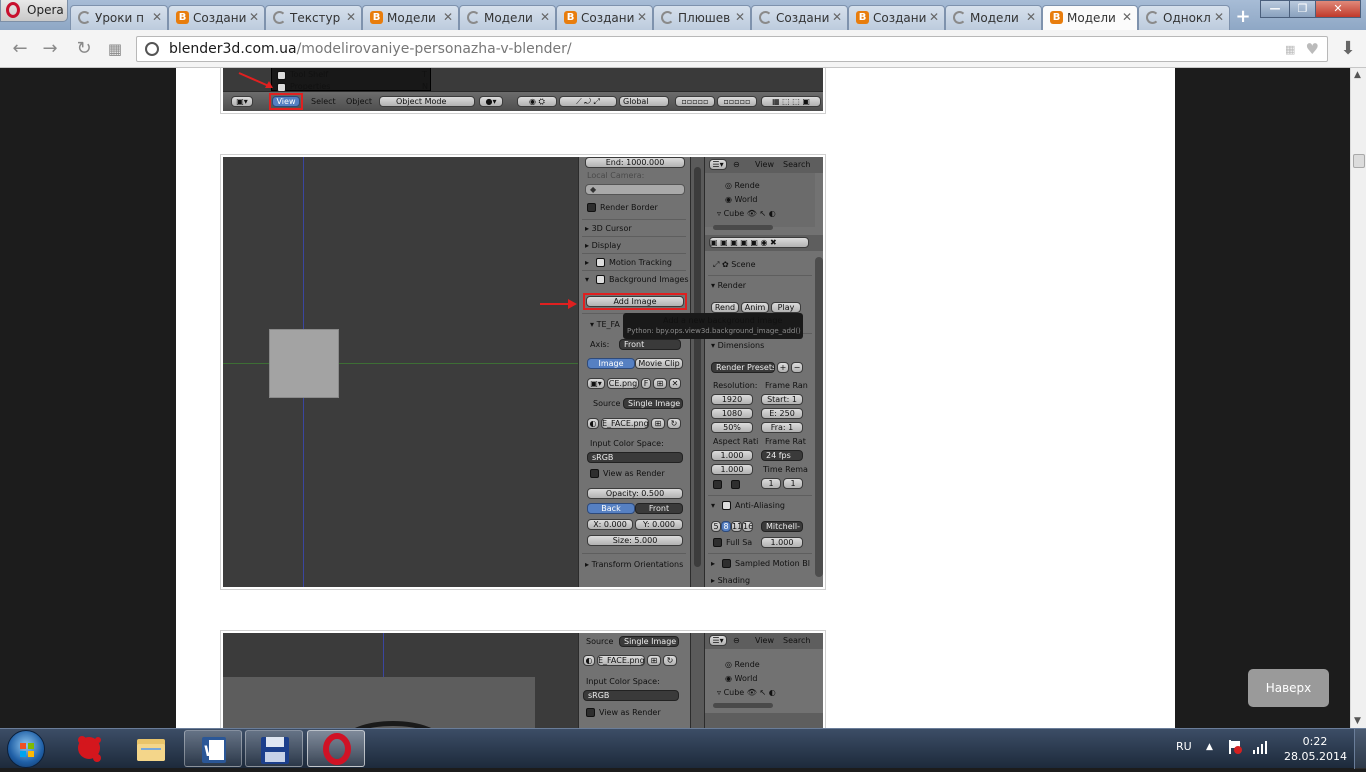  Describe the element at coordinates (623, 383) in the screenshot. I see `image-name-field: CE.png` at that location.